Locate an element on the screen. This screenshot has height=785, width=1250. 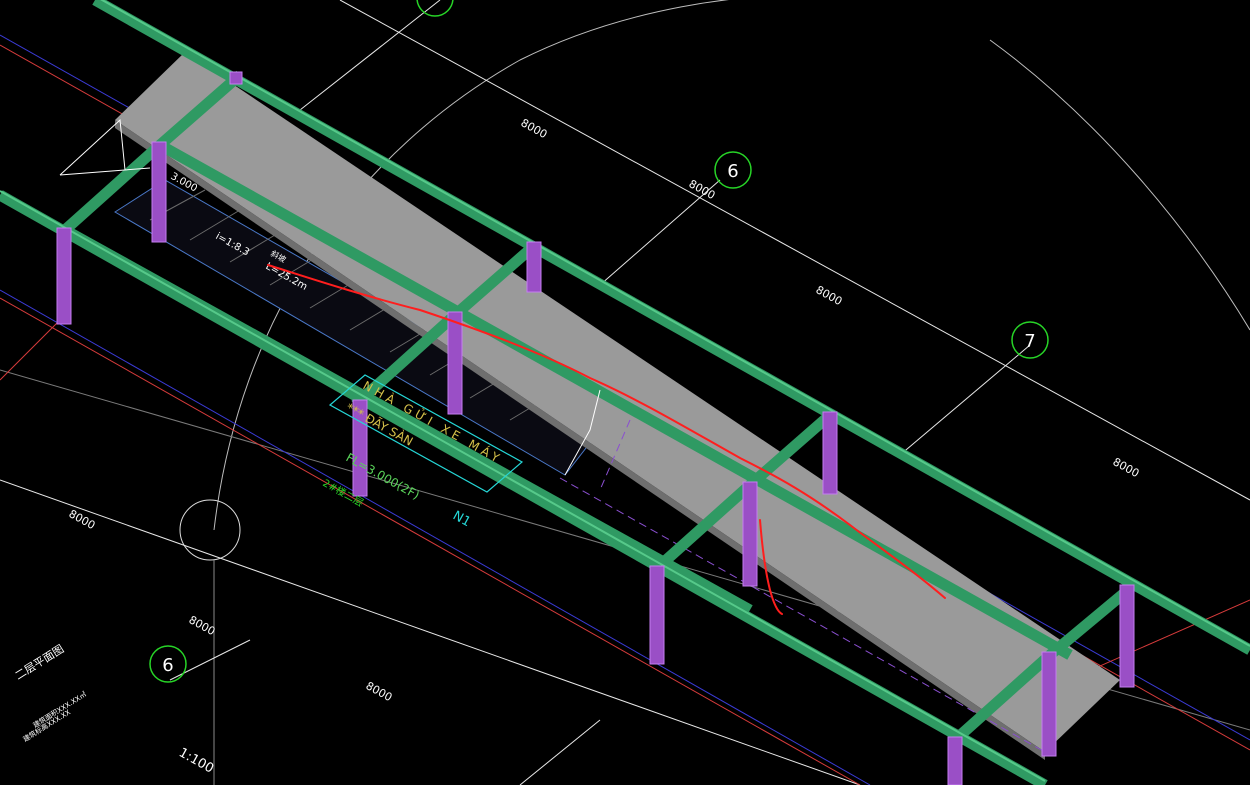
plan-note-1: 建筑面积XXX.XX㎡ is located at coordinates (59, 710).